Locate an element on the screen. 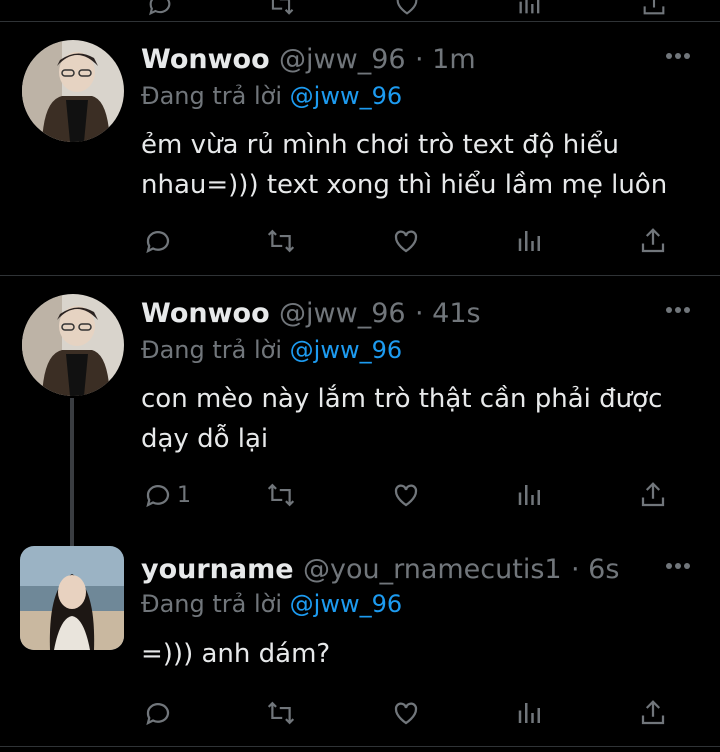 The height and width of the screenshot is (752, 720). timestamp: · 41s is located at coordinates (448, 313).